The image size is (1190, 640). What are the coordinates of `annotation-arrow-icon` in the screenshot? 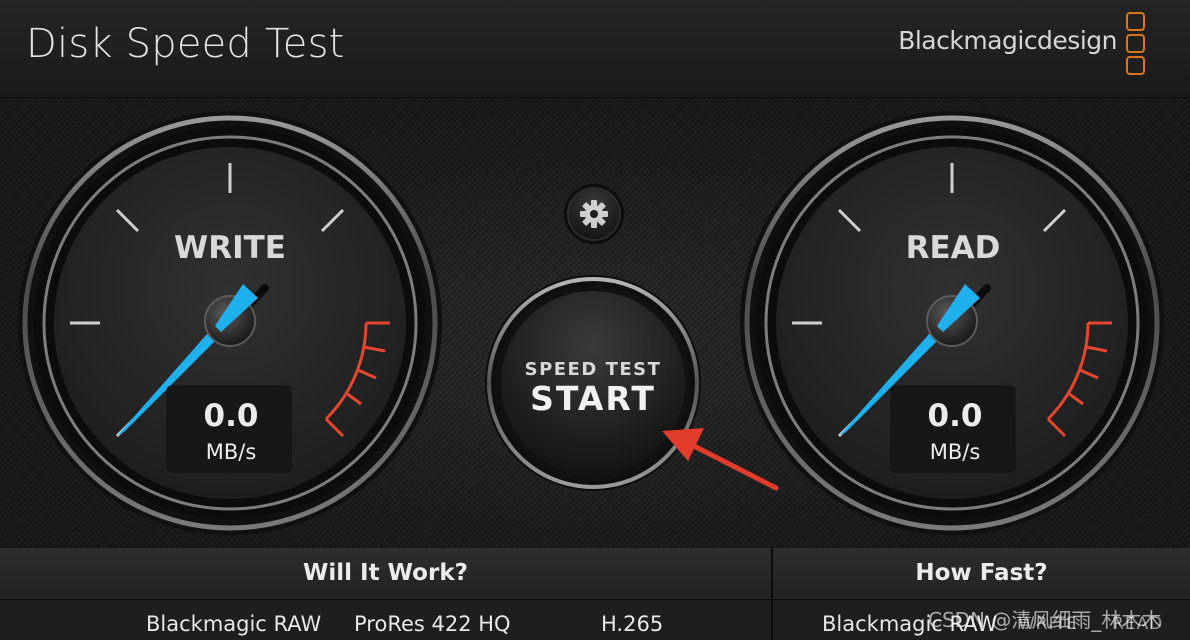 It's located at (720, 459).